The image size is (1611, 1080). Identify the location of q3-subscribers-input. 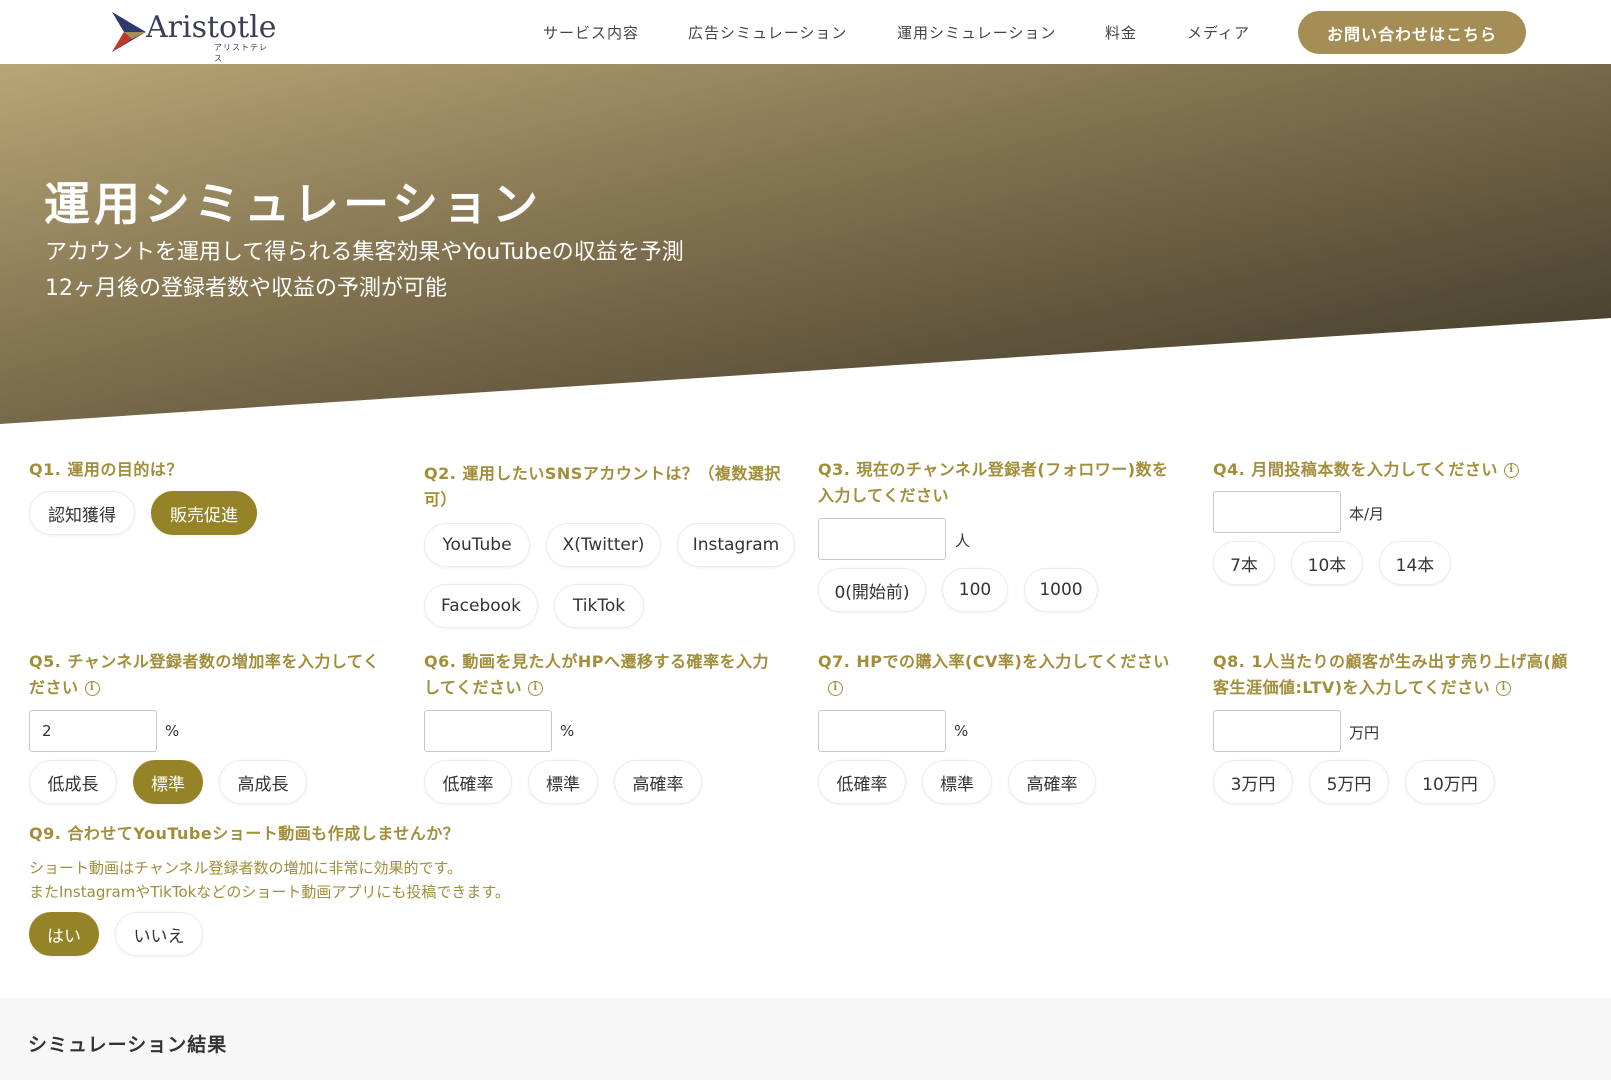
(882, 539).